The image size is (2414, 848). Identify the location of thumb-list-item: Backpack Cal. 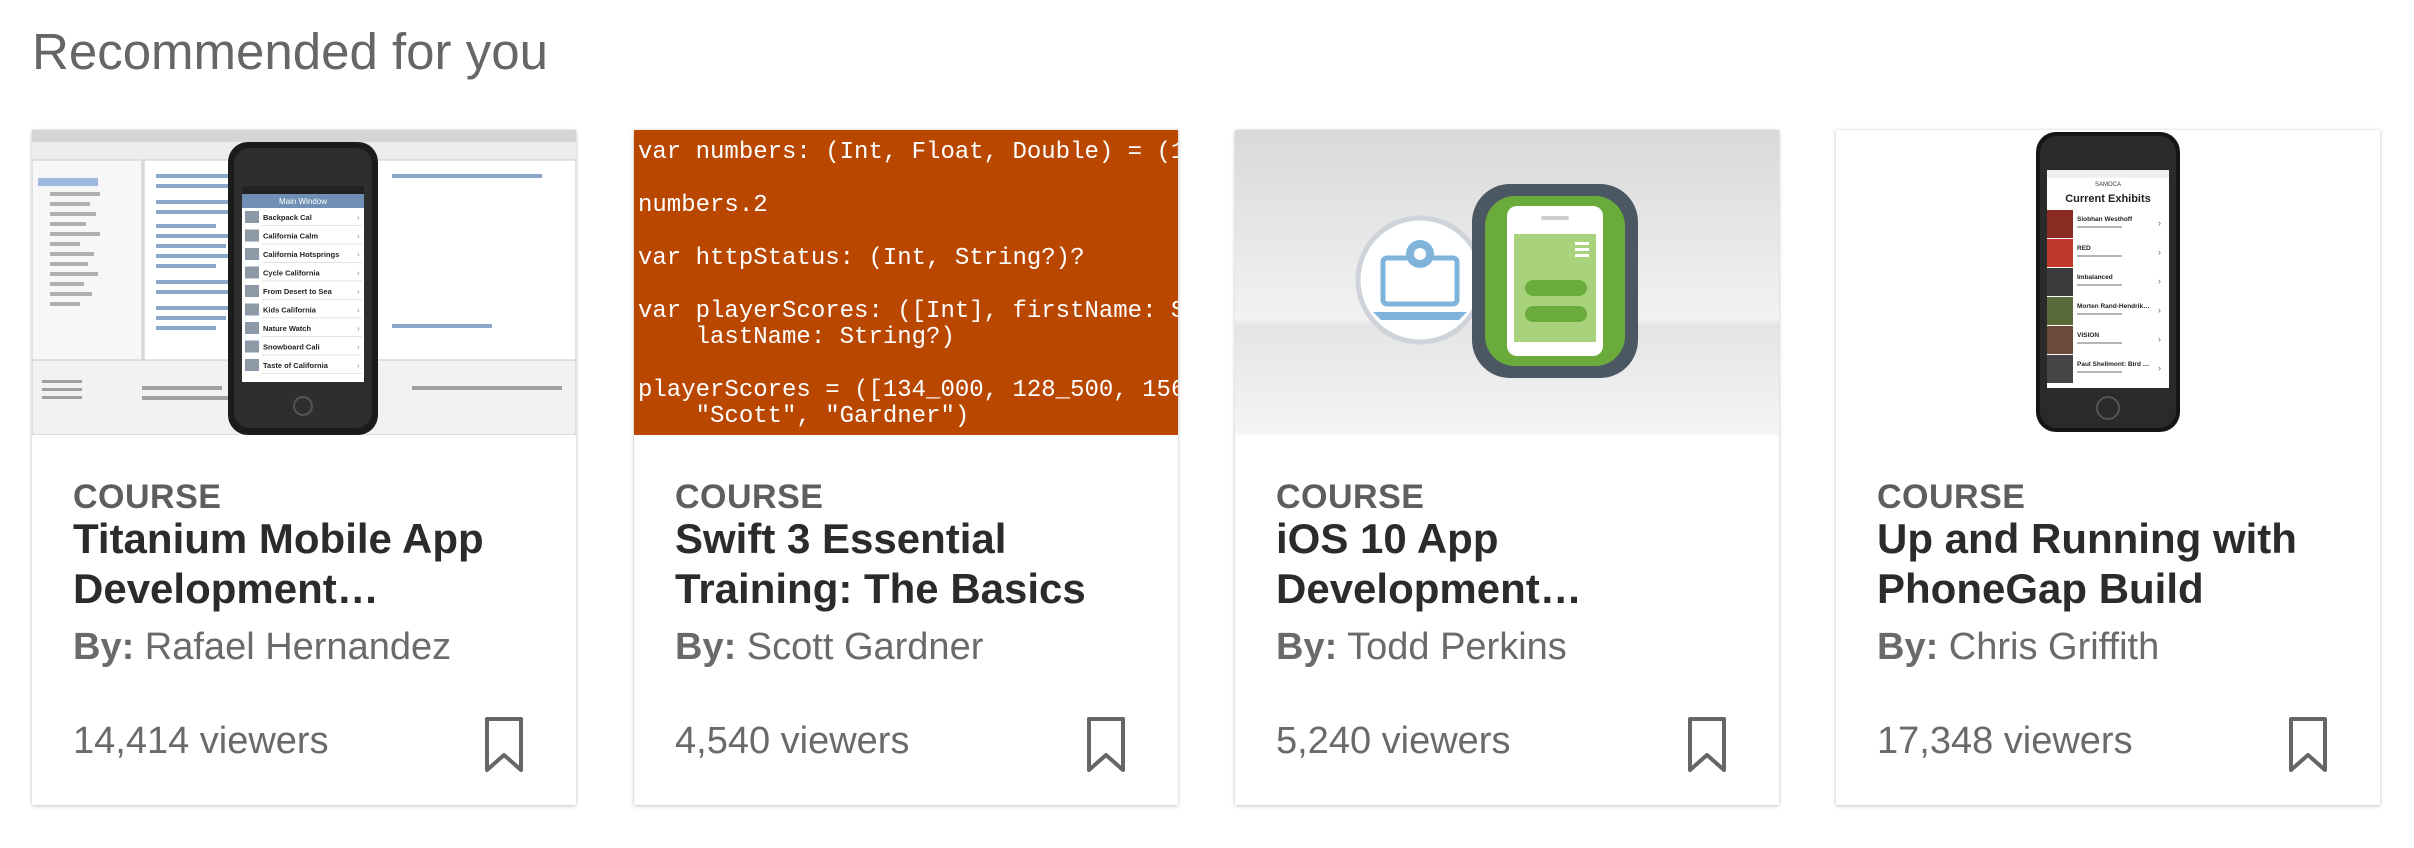
(287, 217).